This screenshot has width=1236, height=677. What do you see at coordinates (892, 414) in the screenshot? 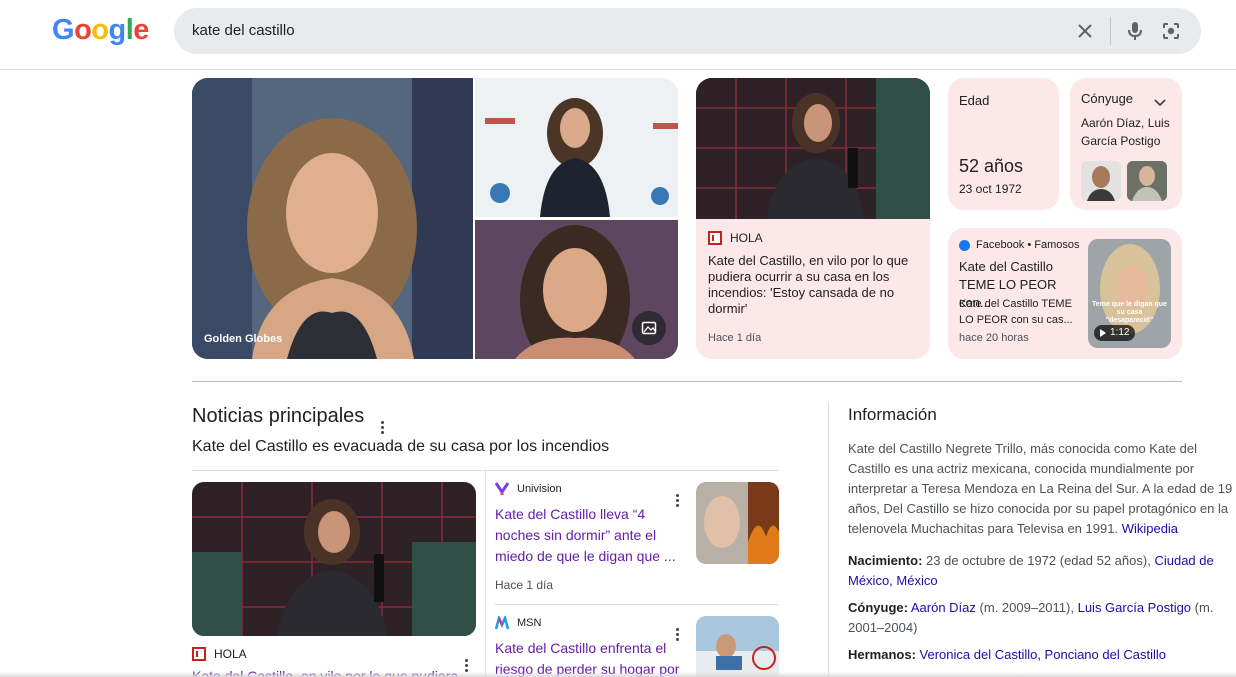
I see `info-heading: Información` at bounding box center [892, 414].